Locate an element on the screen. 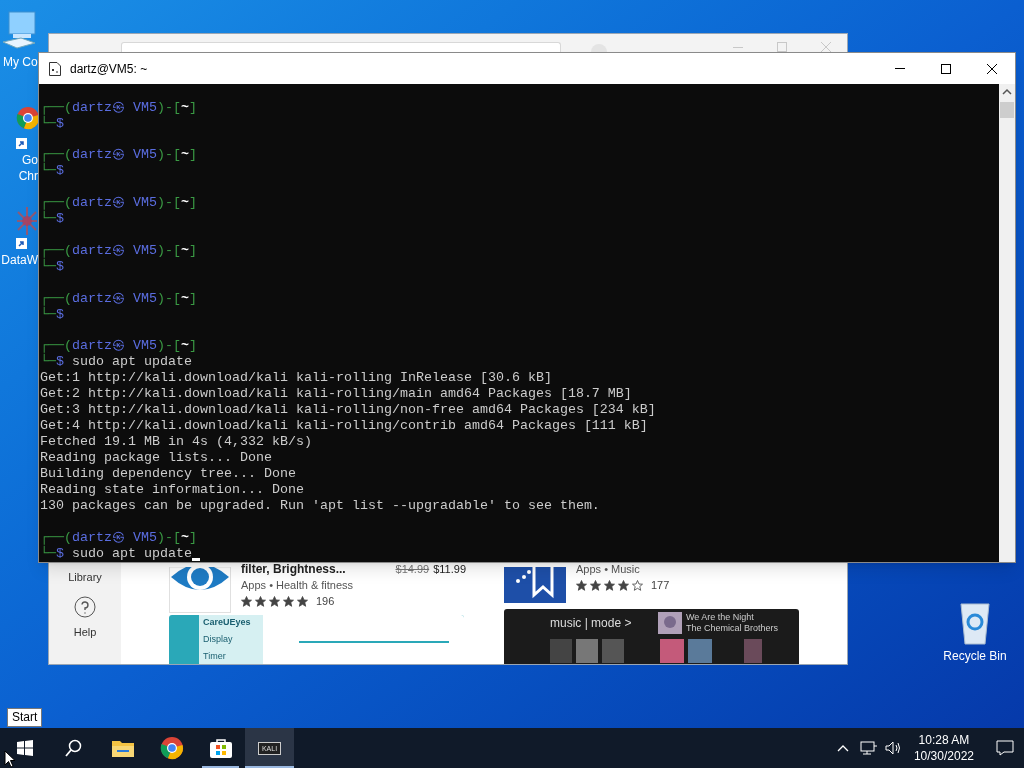  terminal-line: Get:2 http://kali.download/kali kali-rolling/main amd64 Packages [18.7 MB] is located at coordinates (336, 394).